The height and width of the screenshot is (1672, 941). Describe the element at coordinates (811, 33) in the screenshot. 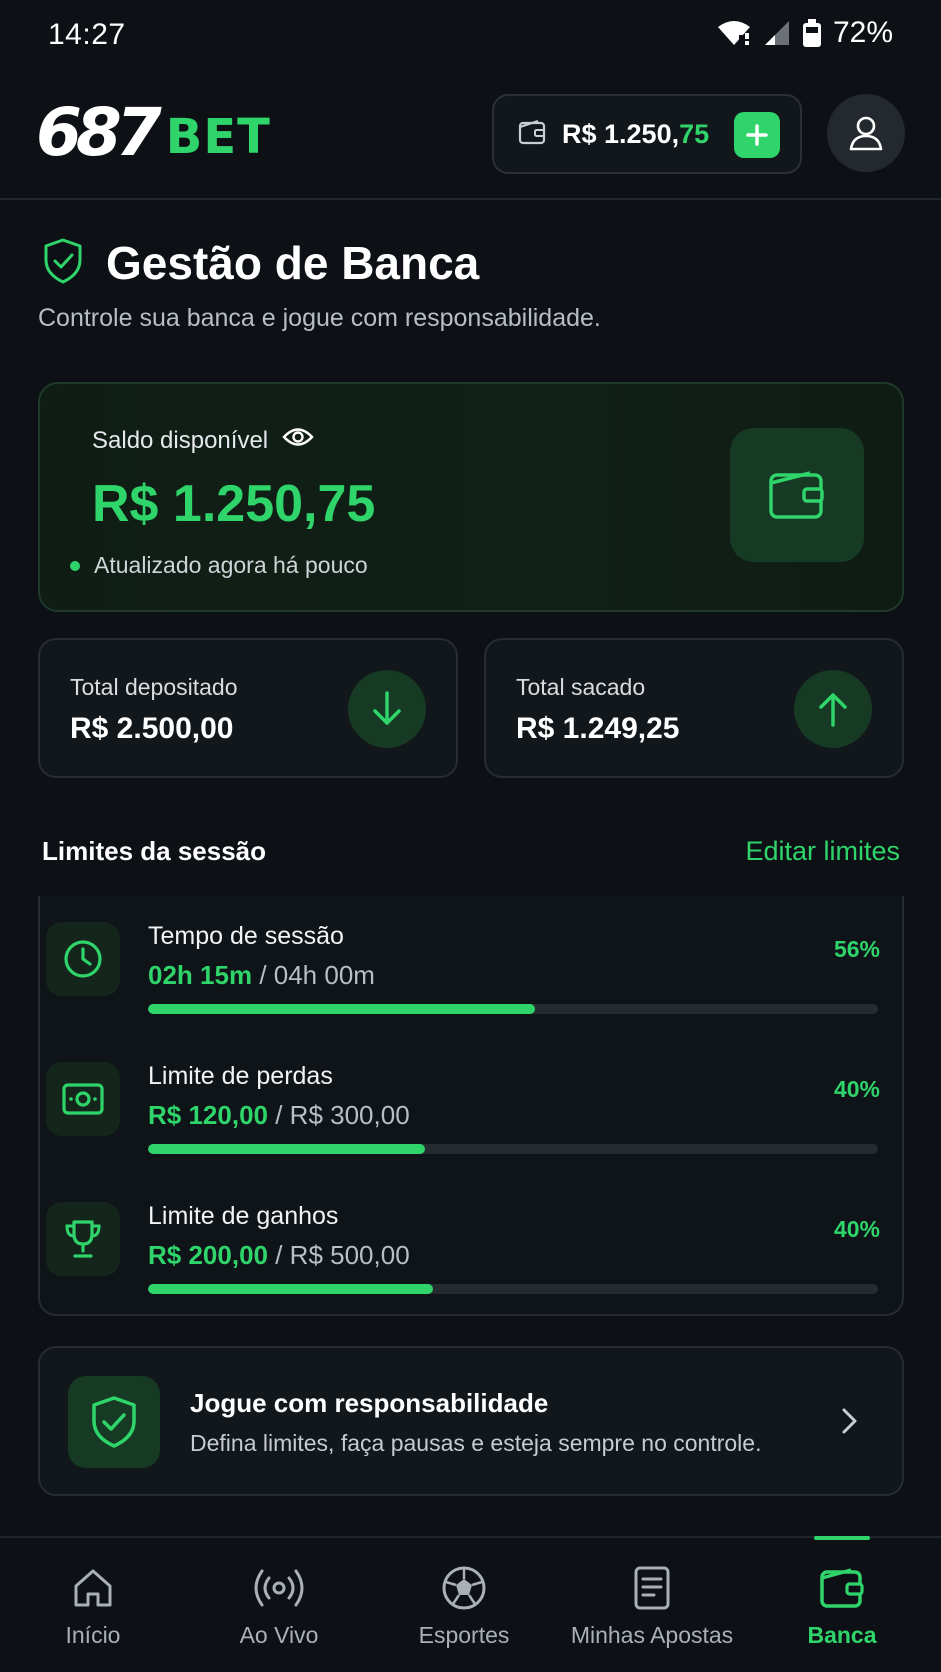

I see `battery-icon` at that location.